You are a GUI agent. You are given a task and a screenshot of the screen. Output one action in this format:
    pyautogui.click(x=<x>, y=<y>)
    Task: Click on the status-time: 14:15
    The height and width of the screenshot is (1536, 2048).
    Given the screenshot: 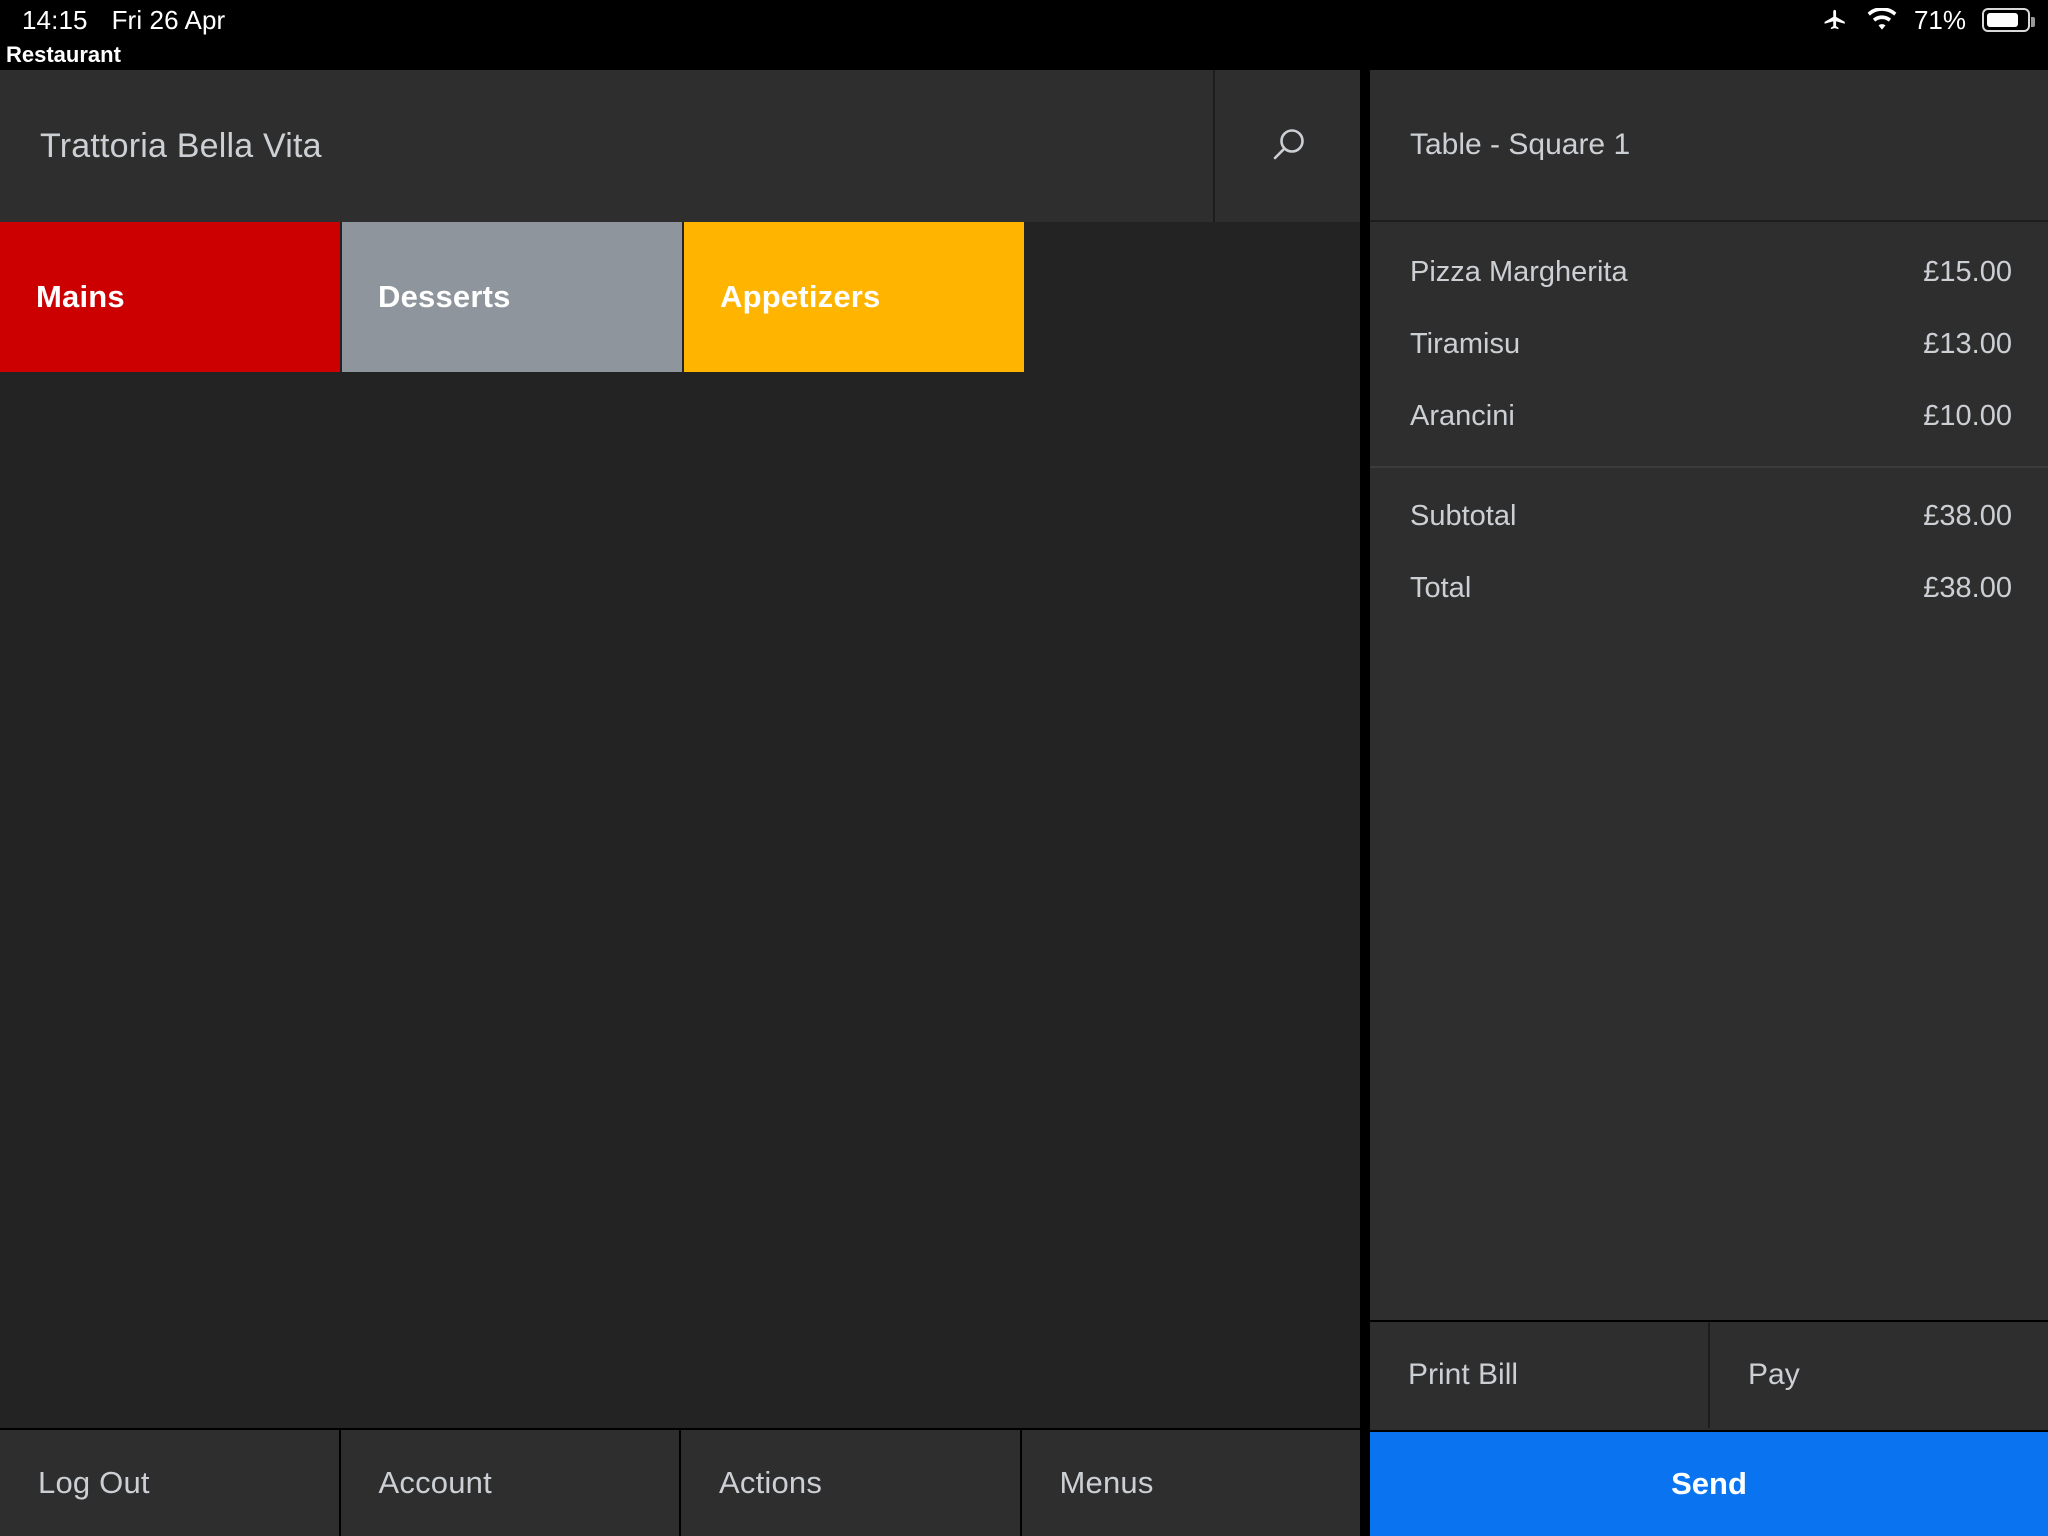 What is the action you would take?
    pyautogui.click(x=55, y=19)
    